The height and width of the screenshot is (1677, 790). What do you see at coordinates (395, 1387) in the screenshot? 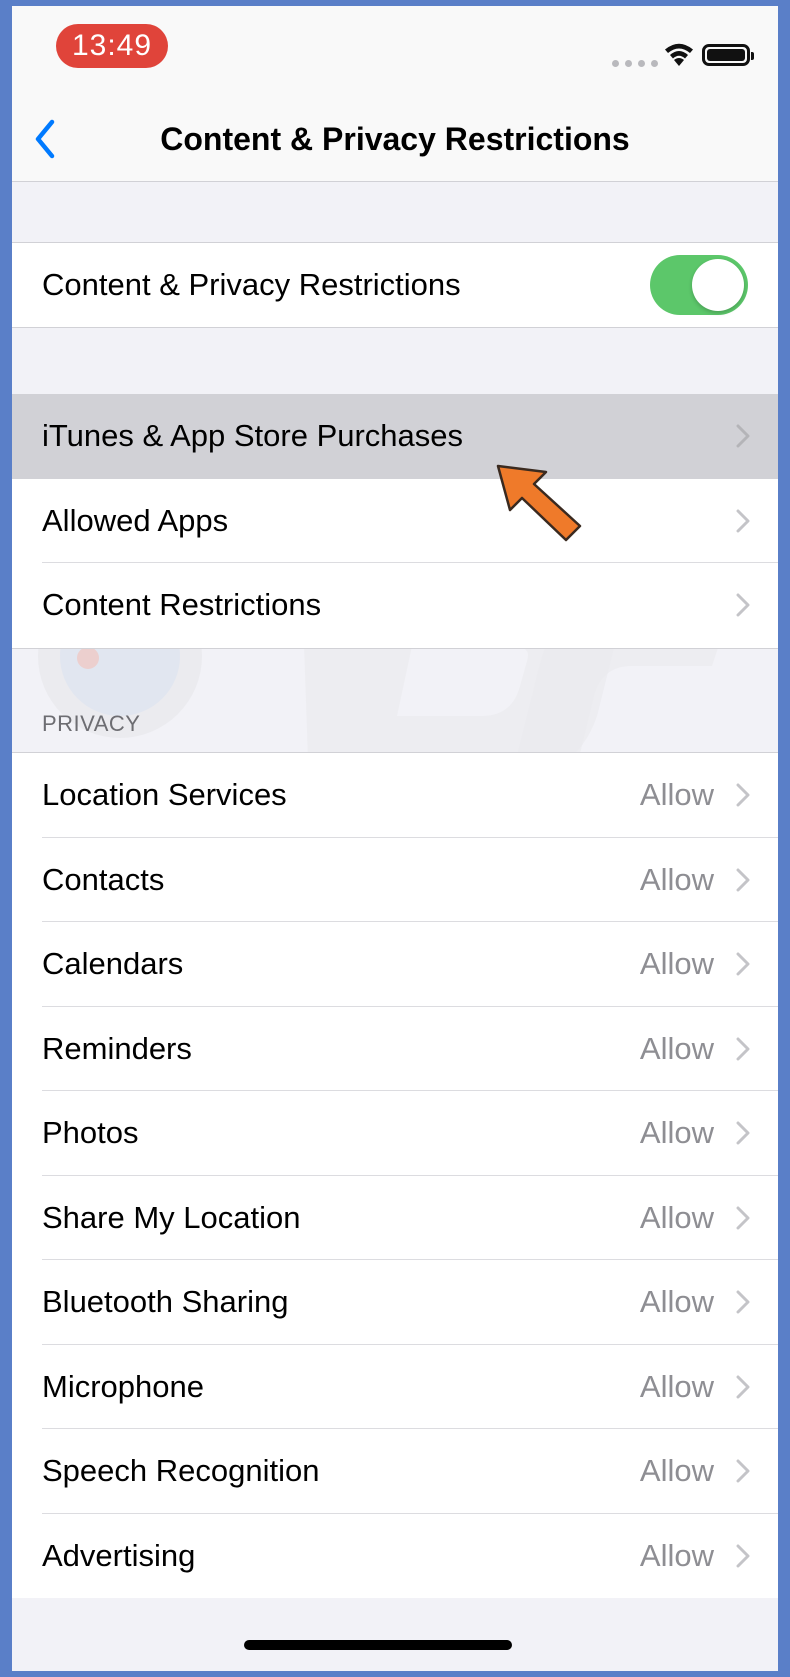
I see `privacy-row-microphone: Microphone Allow` at bounding box center [395, 1387].